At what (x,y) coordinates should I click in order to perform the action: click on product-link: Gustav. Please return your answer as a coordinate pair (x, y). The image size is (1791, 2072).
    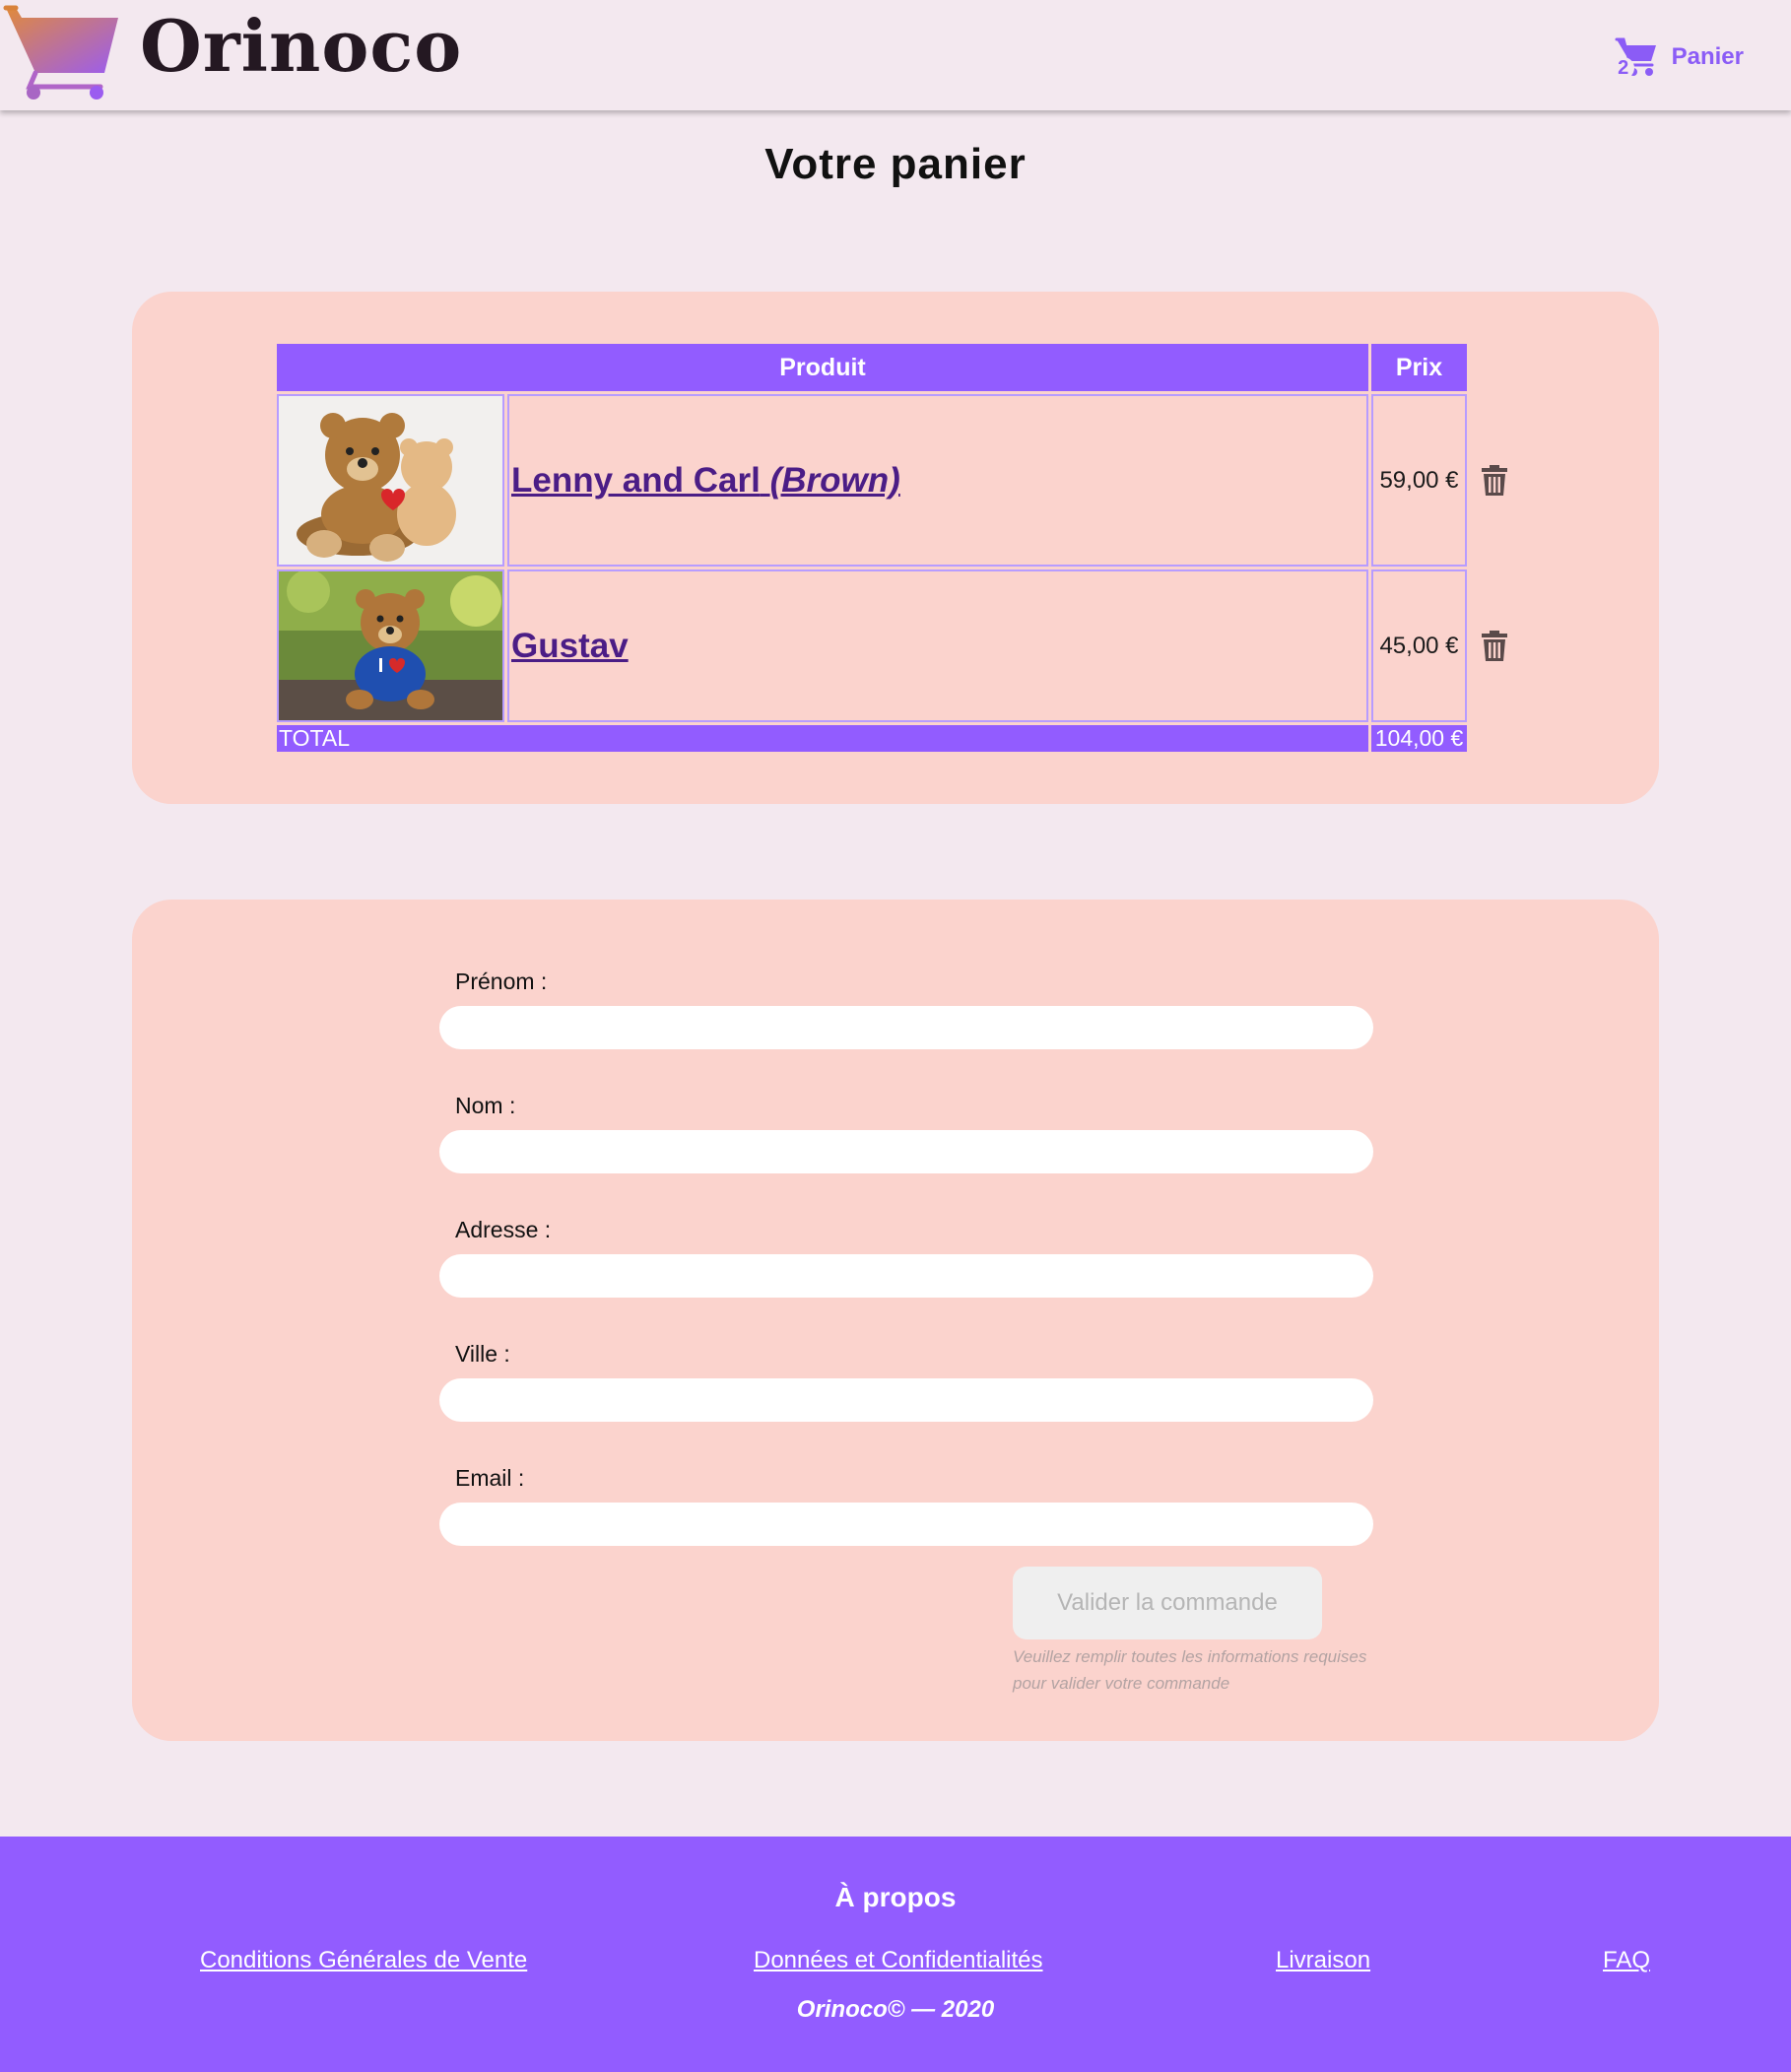
    Looking at the image, I should click on (570, 646).